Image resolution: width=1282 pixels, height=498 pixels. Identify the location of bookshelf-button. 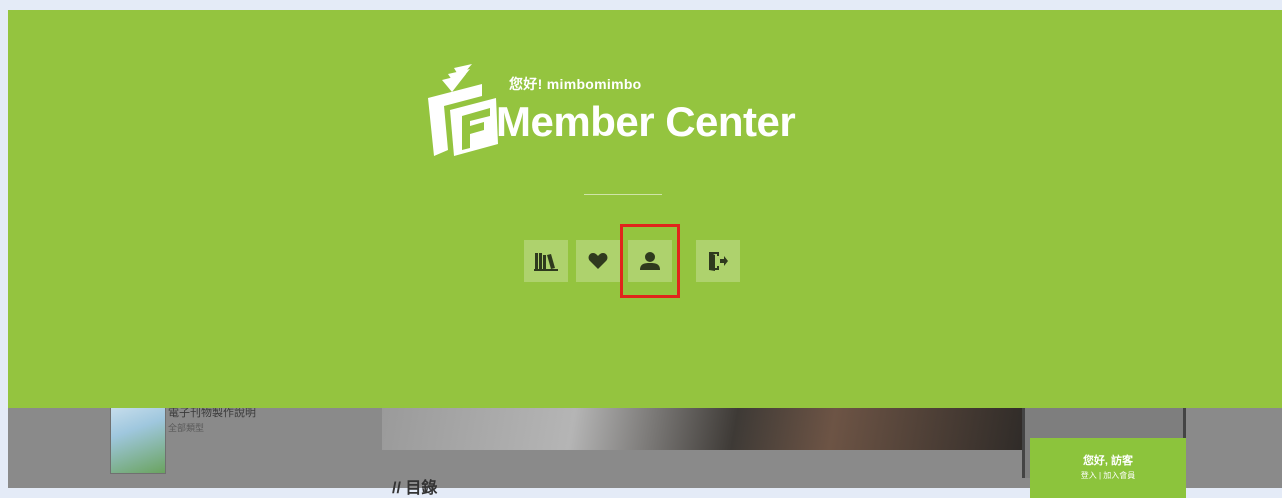
(546, 261).